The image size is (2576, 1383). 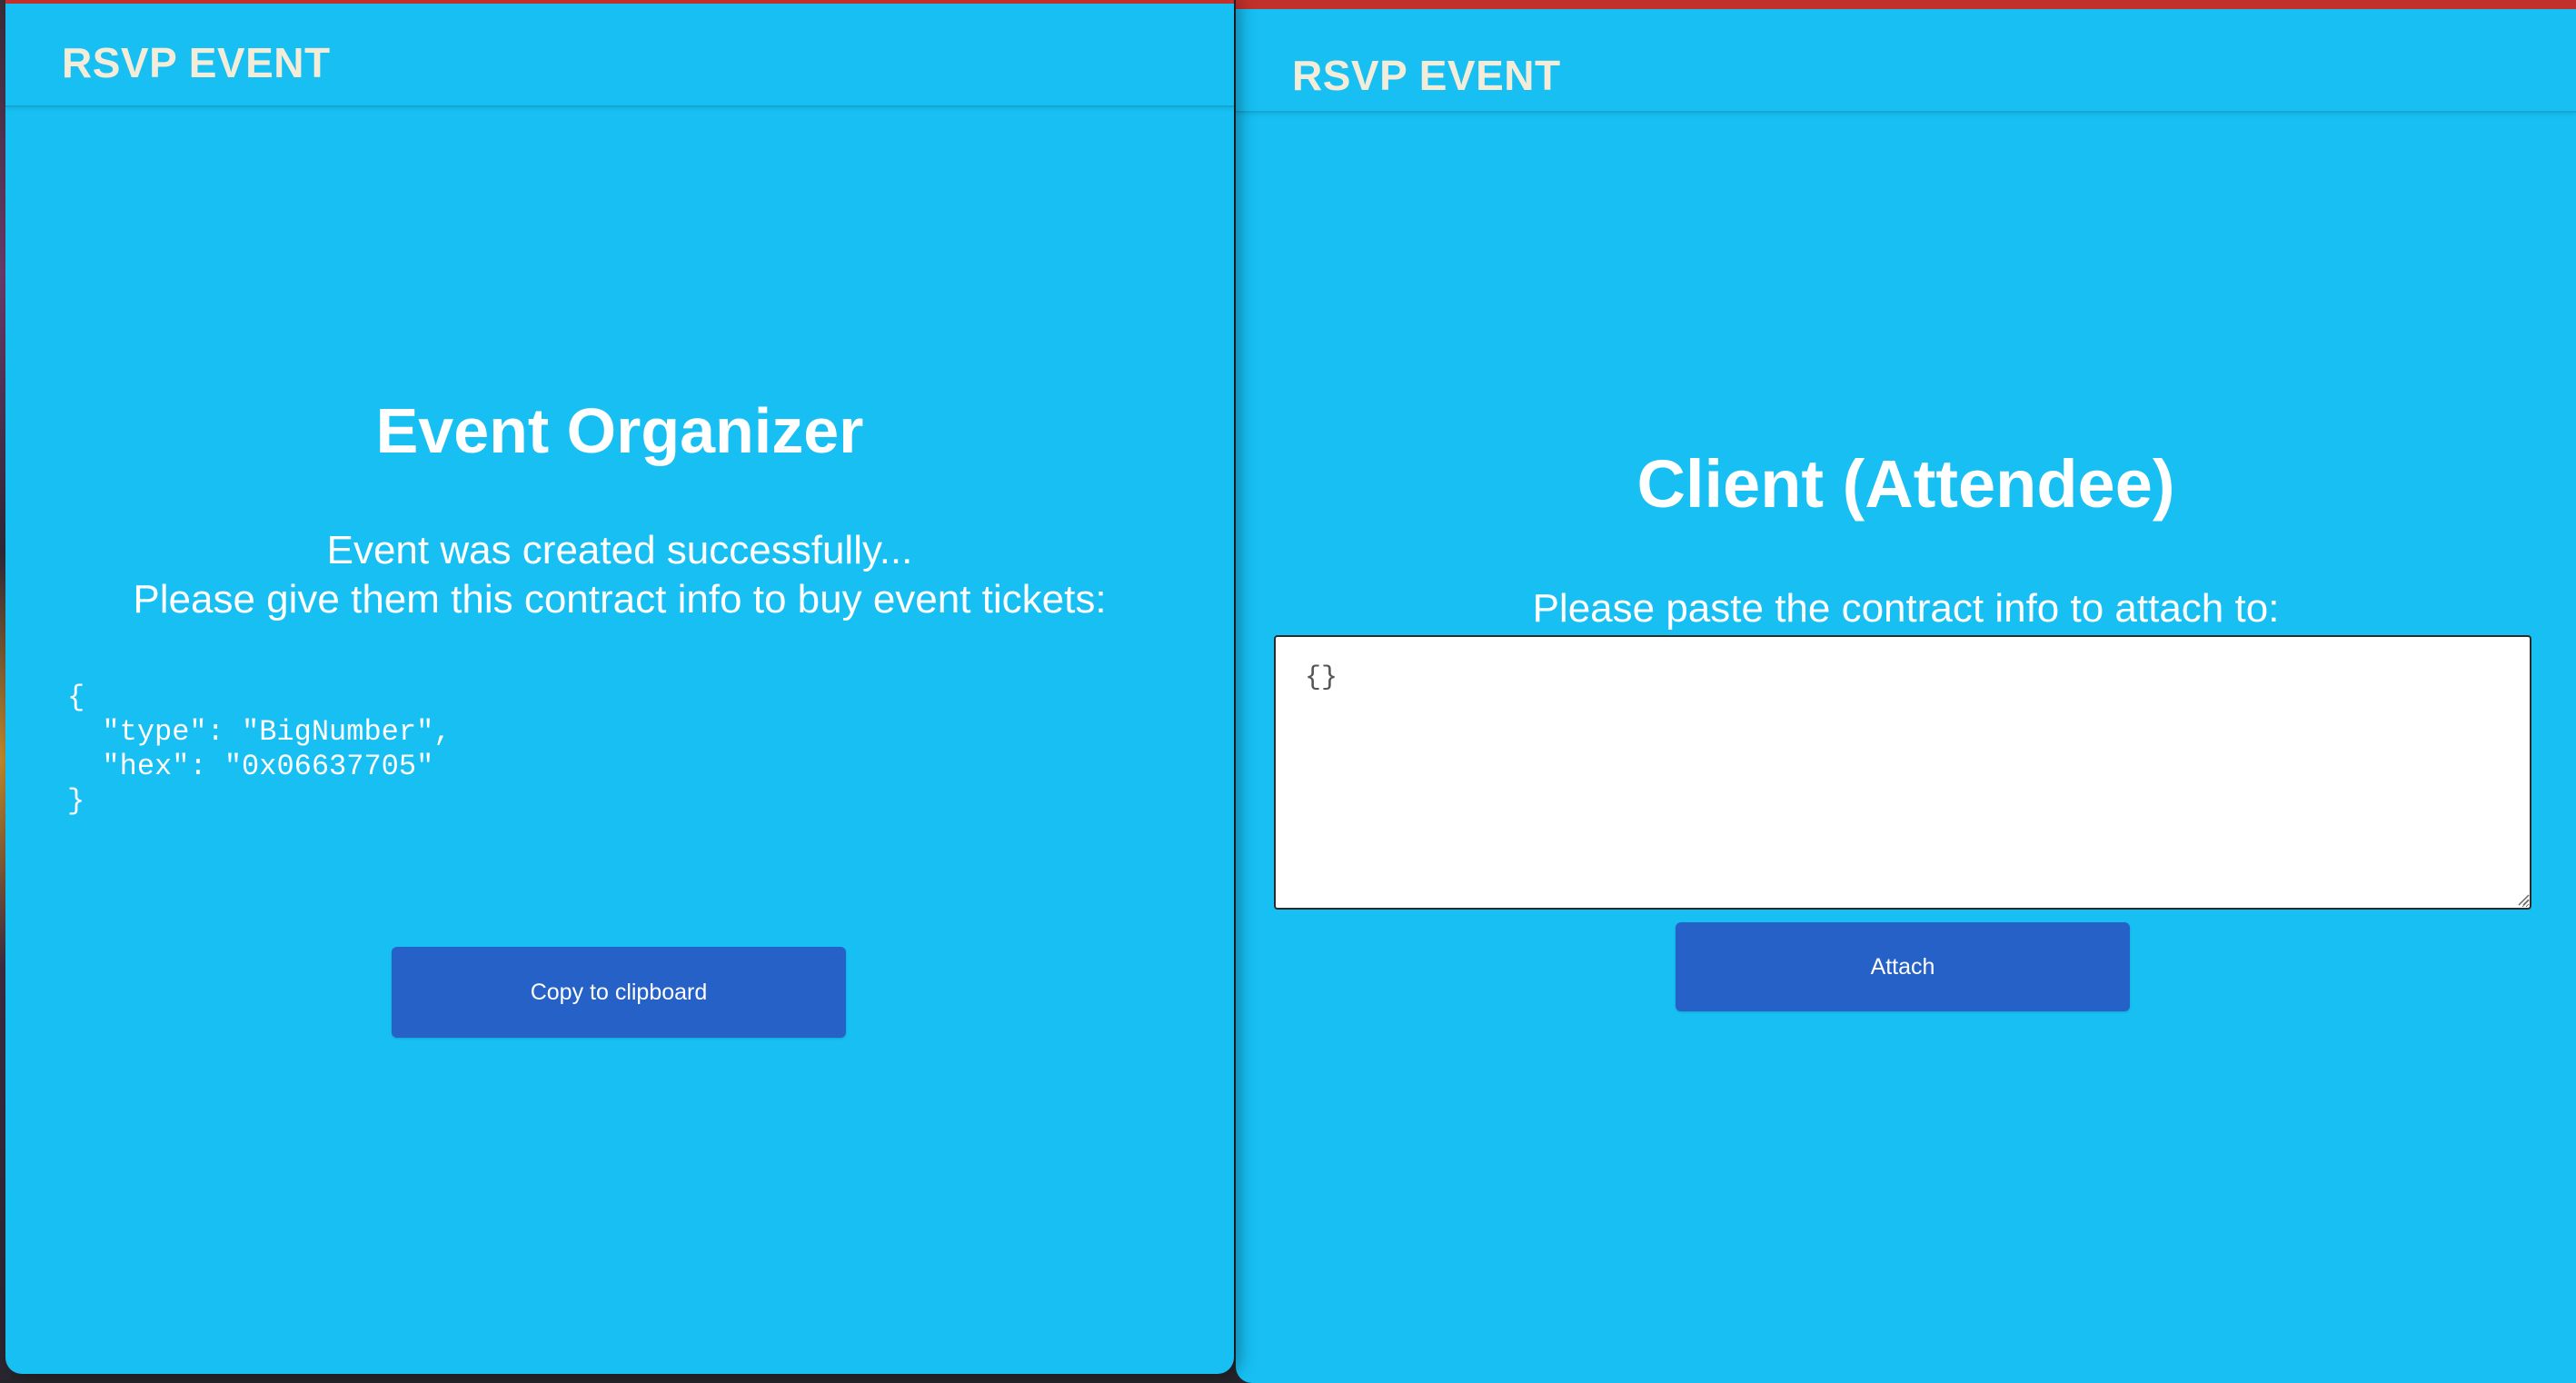 I want to click on copy-to-clipboard-button: Copy to clipboard, so click(x=619, y=992).